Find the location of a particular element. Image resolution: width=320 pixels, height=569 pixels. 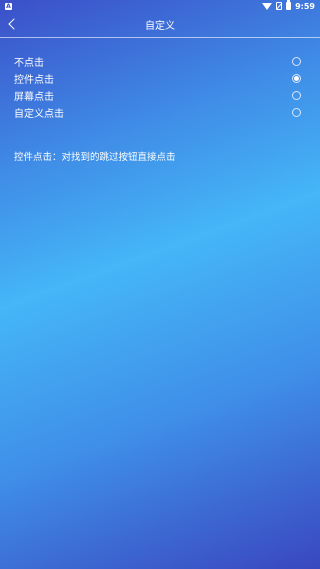

radio-button-selected is located at coordinates (296, 78).